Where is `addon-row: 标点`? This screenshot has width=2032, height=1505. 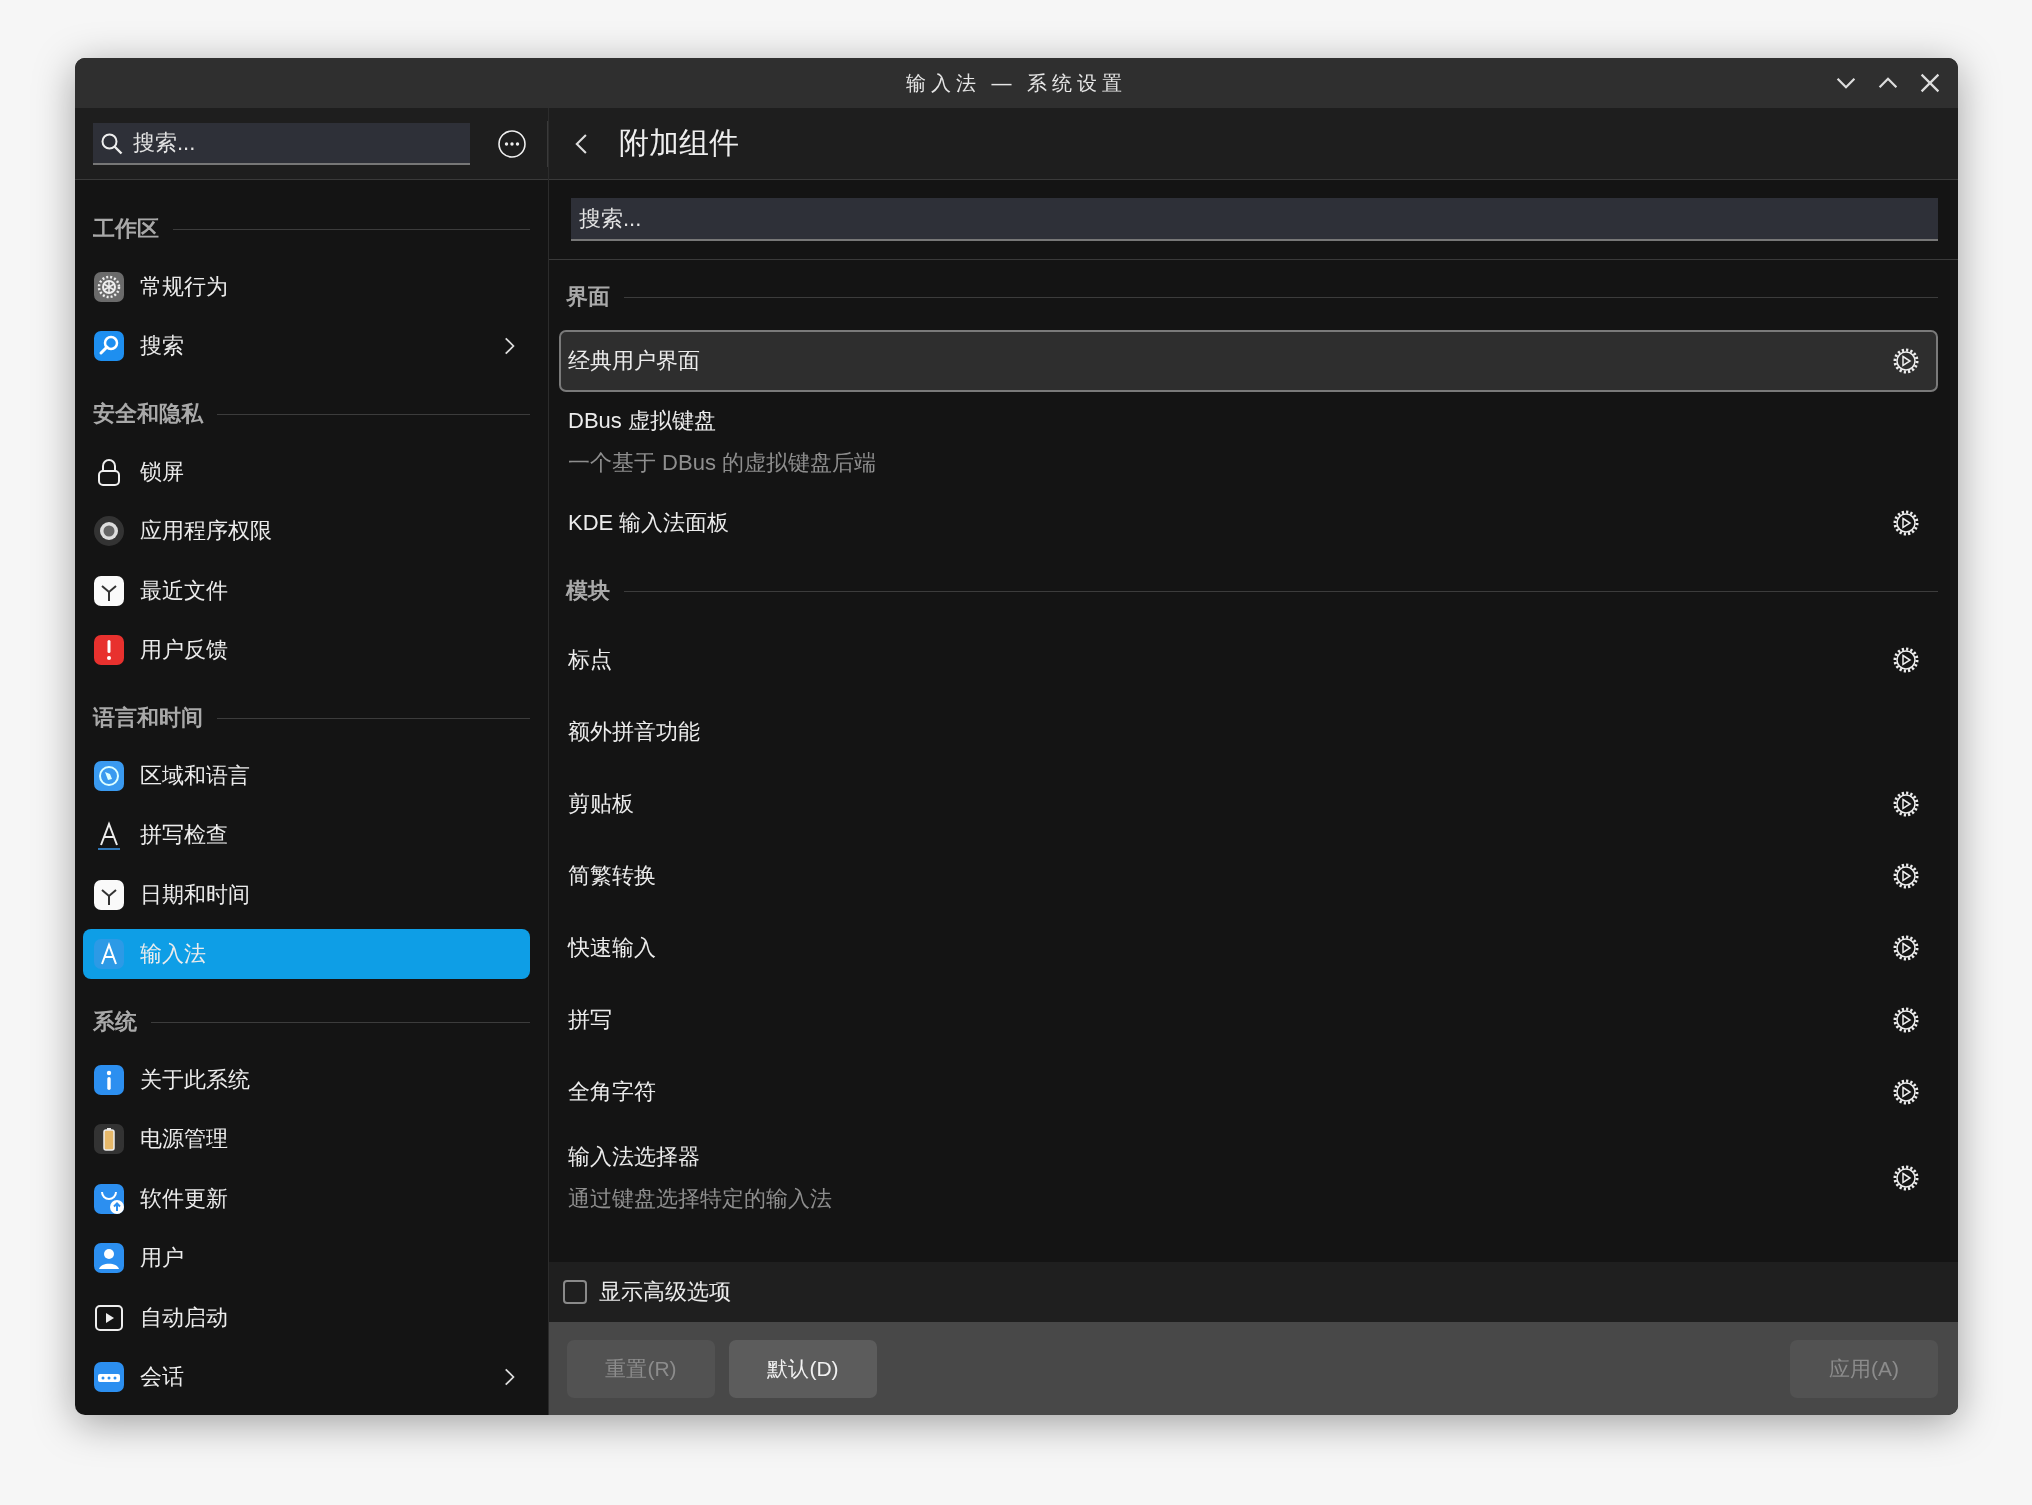
addon-row: 标点 is located at coordinates (1248, 660).